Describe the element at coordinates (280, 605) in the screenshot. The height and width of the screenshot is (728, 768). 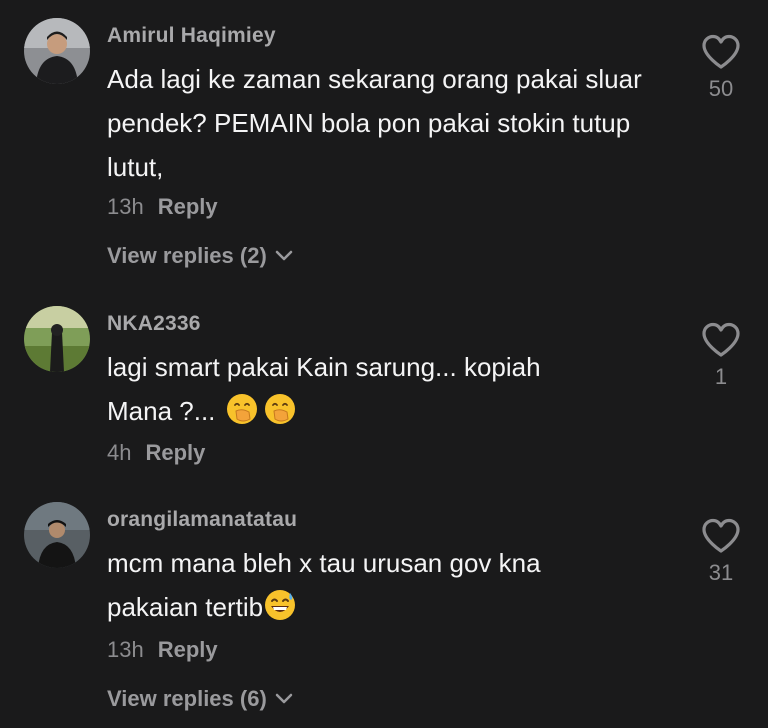
I see `grinning-face-with-sweat-icon` at that location.